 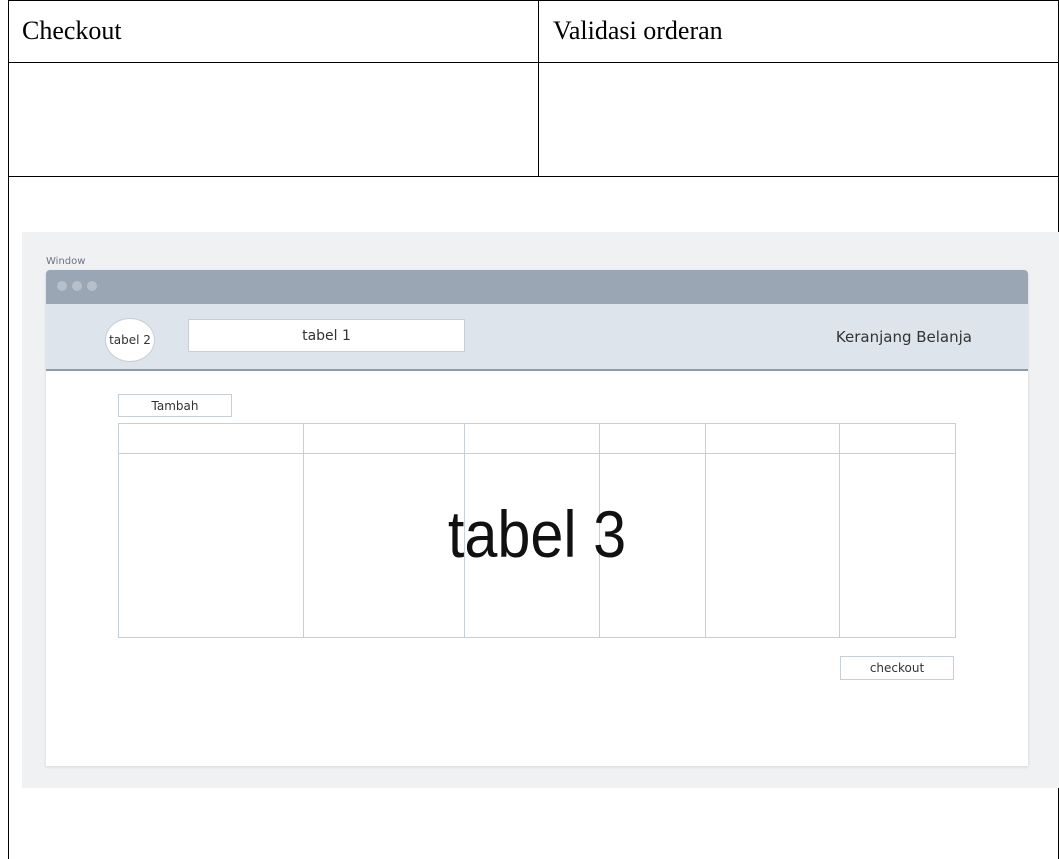 What do you see at coordinates (537, 534) in the screenshot?
I see `tabel-3-label: tabel 3` at bounding box center [537, 534].